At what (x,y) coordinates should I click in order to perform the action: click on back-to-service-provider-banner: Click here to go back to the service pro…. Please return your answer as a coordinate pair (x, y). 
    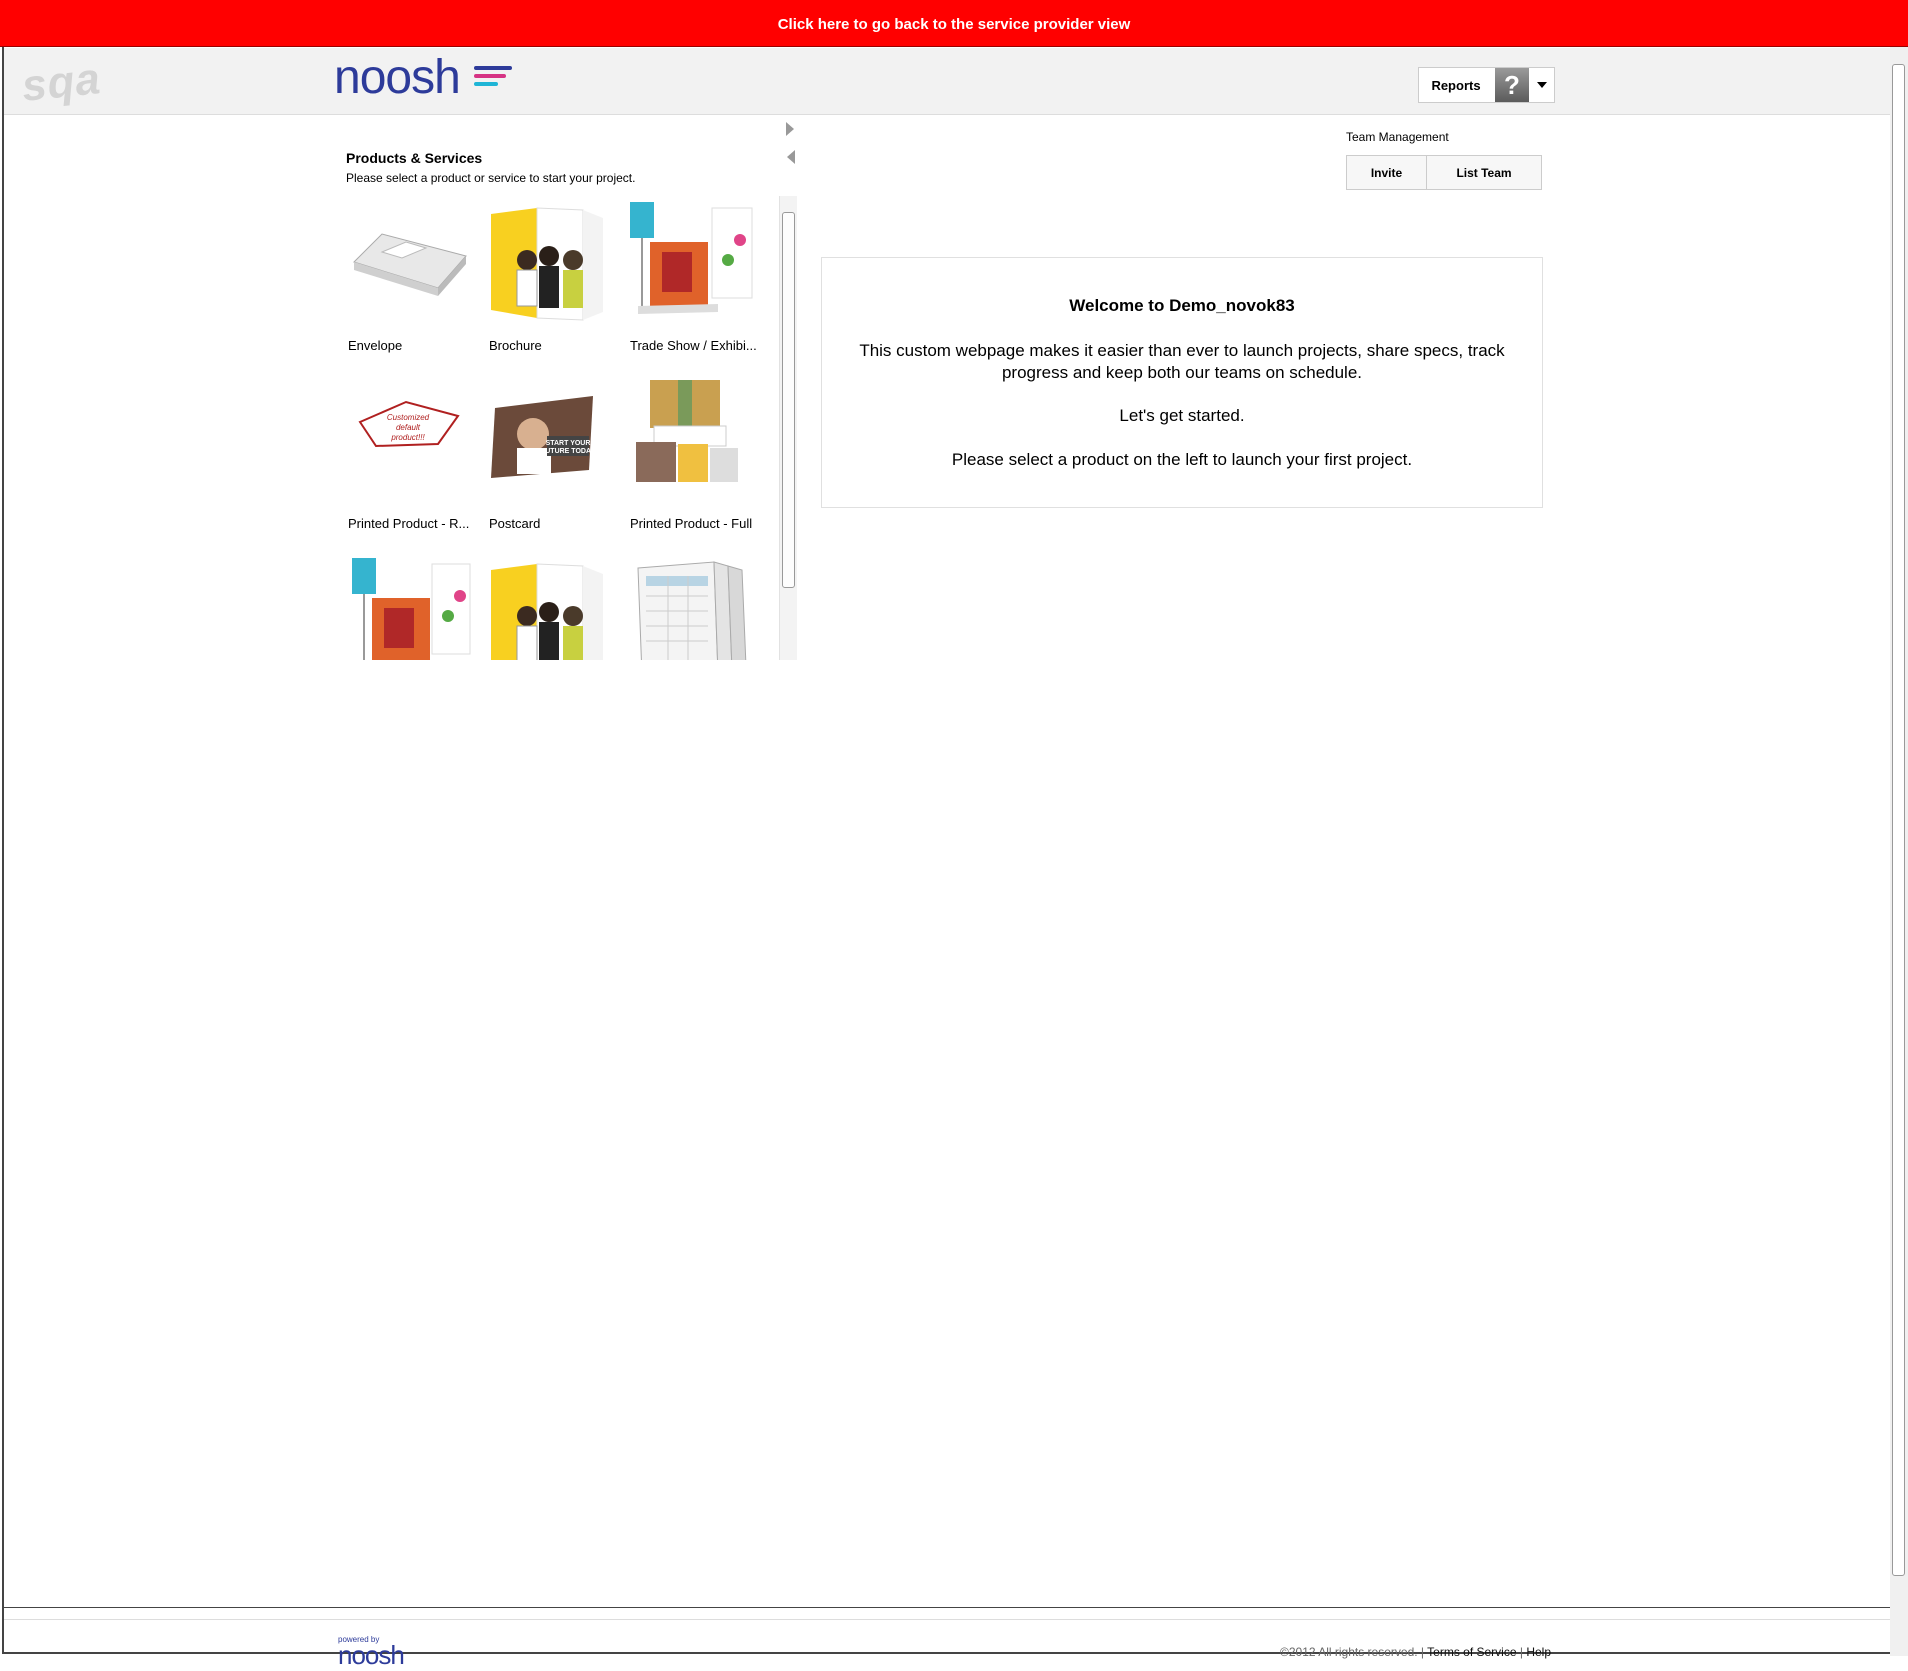
    Looking at the image, I should click on (954, 23).